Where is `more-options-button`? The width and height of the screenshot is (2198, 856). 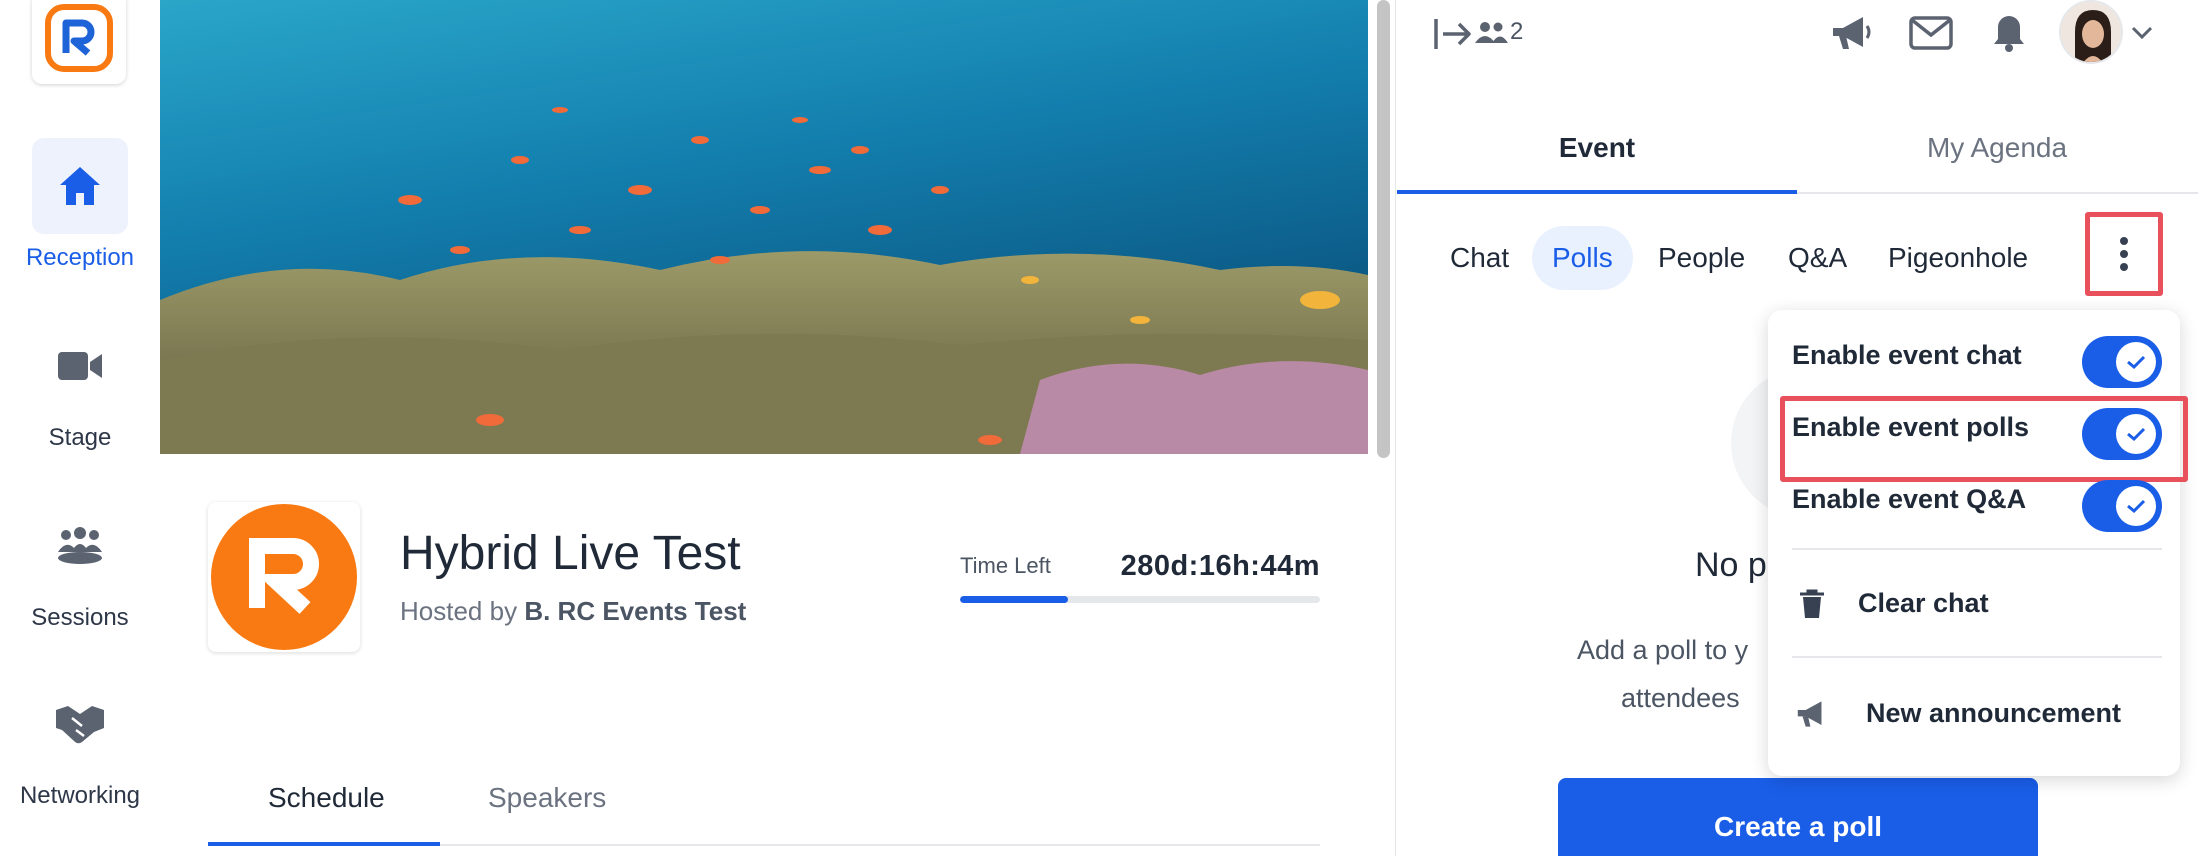
more-options-button is located at coordinates (2124, 254).